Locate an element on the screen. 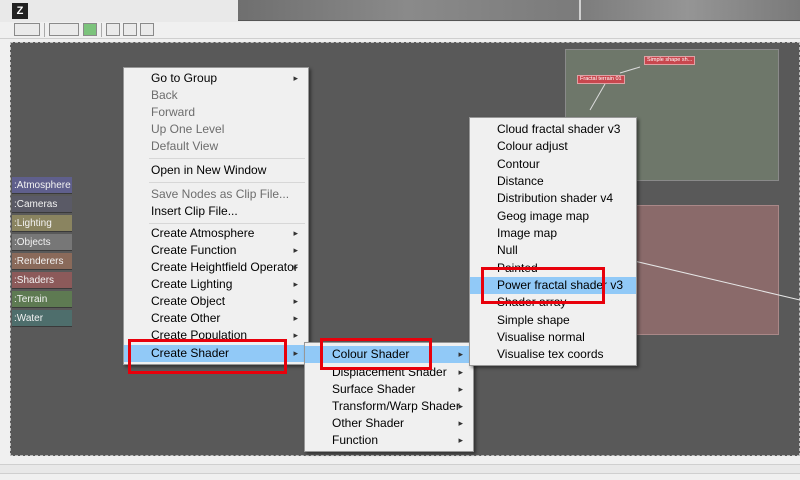 The height and width of the screenshot is (480, 800). menu-item-label: Create Other is located at coordinates (186, 318).